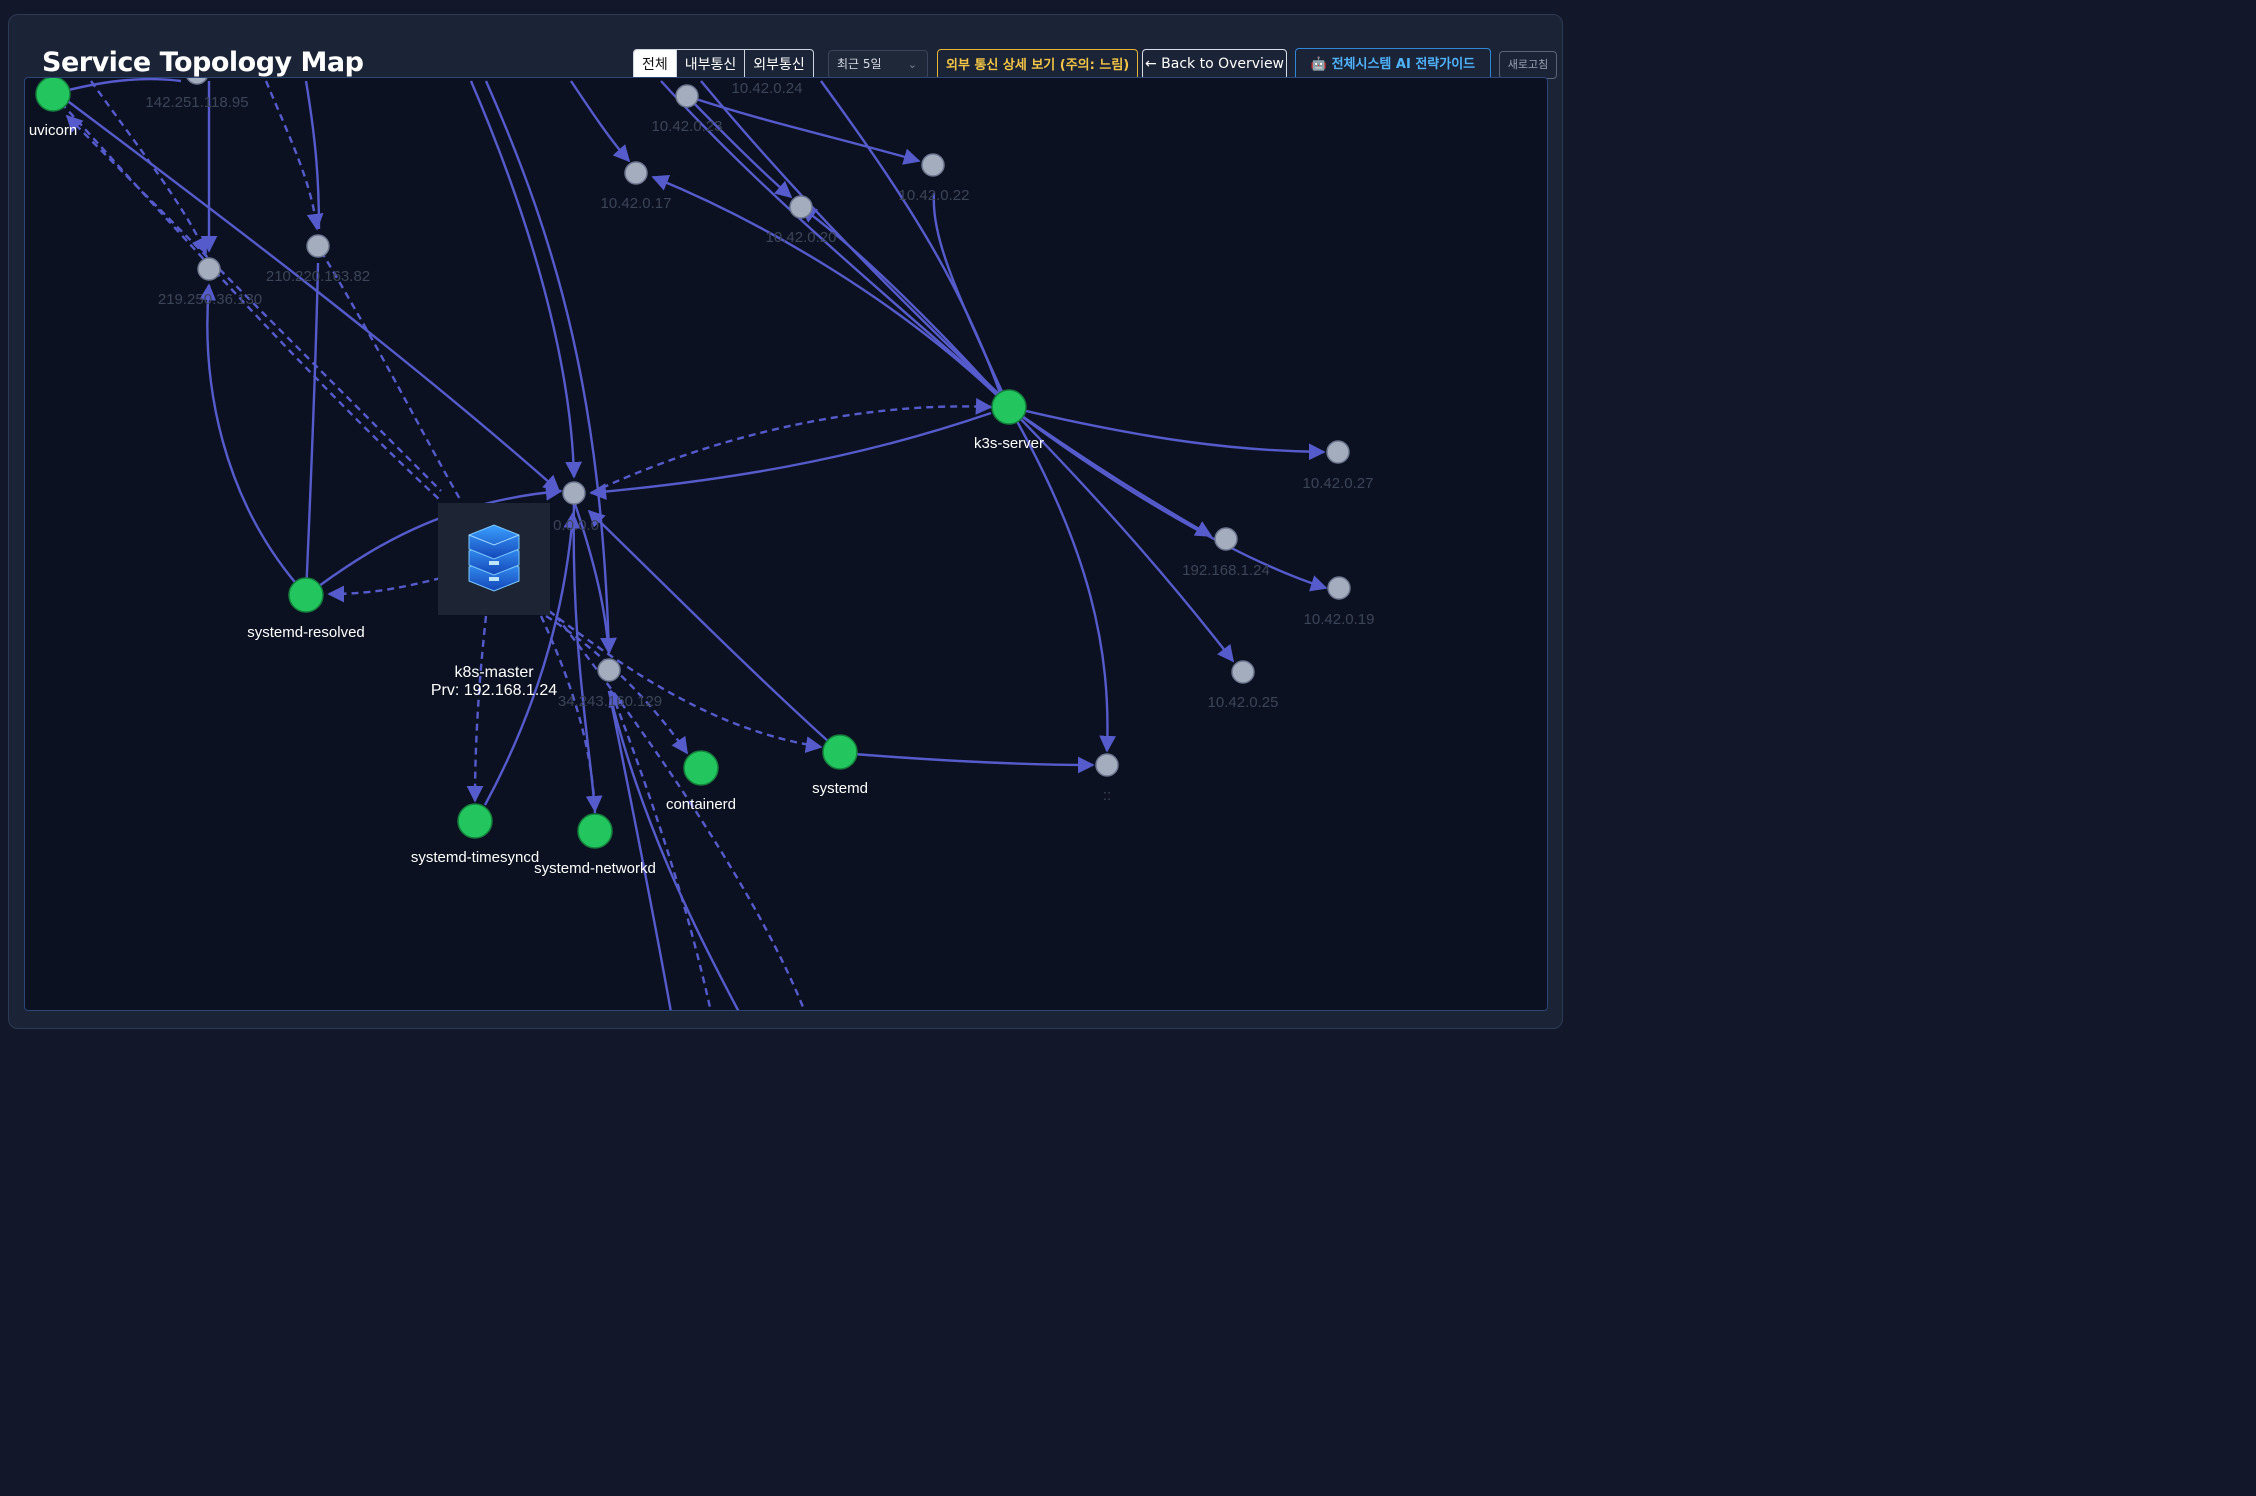  What do you see at coordinates (701, 768) in the screenshot?
I see `host-node-containerd` at bounding box center [701, 768].